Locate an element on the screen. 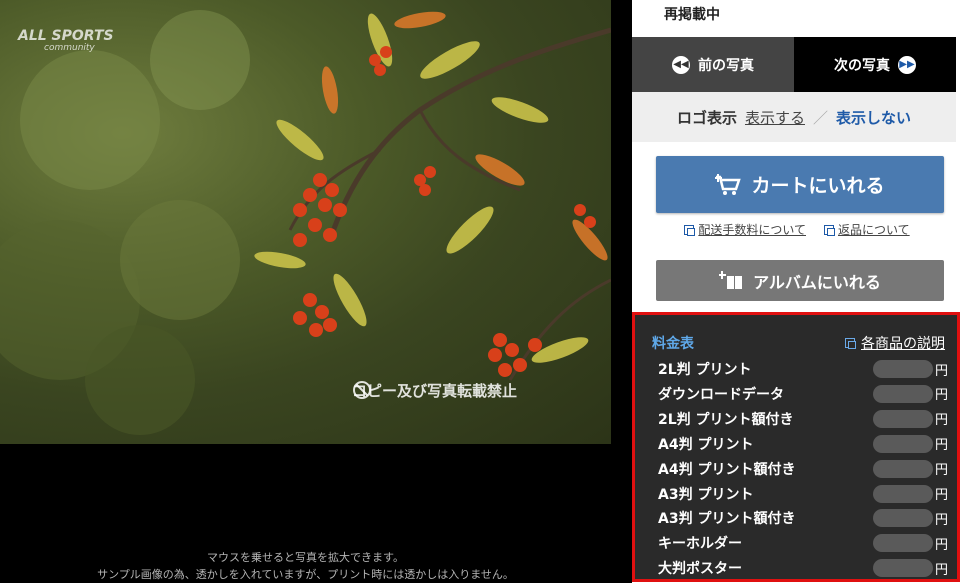 The width and height of the screenshot is (962, 583). price-item-name: A4判 プリント is located at coordinates (706, 444).